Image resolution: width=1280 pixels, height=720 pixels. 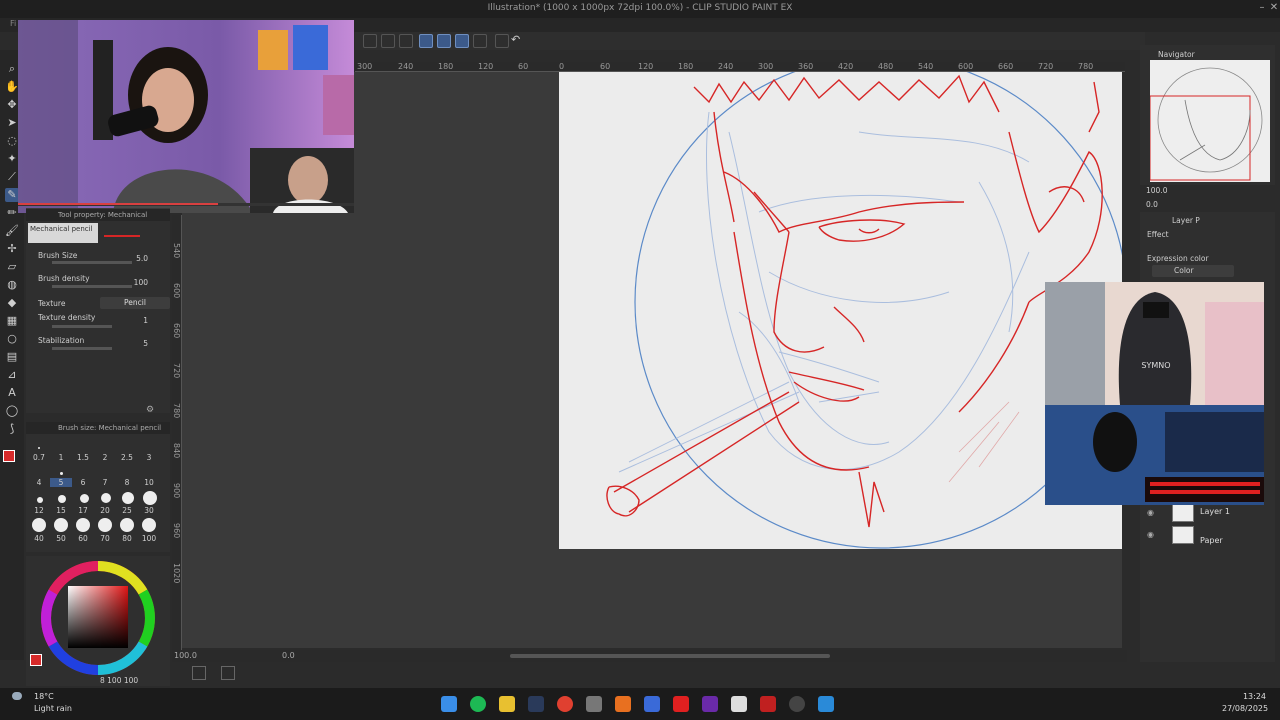 What do you see at coordinates (12, 105) in the screenshot?
I see `move-icon: ✥` at bounding box center [12, 105].